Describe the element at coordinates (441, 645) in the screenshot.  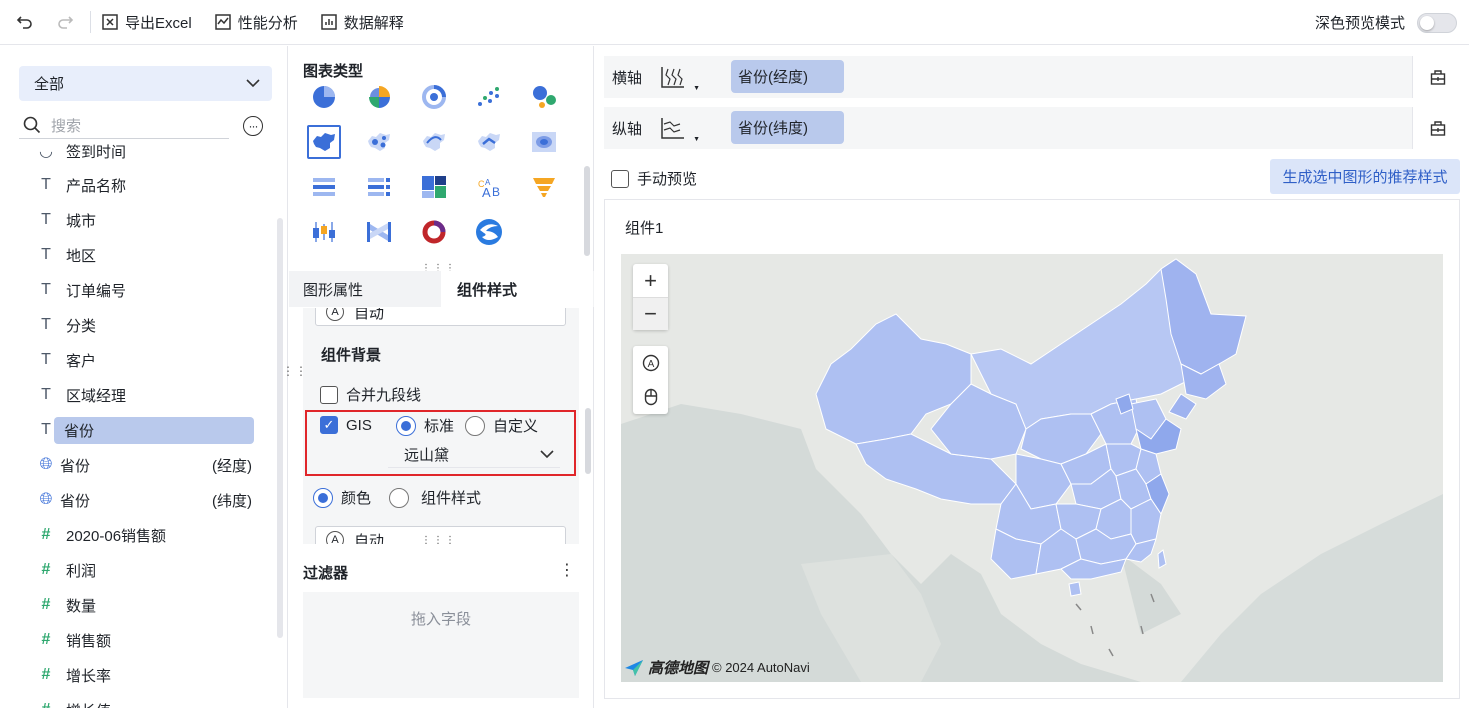
I see `filter-drop-zone: 拖入字段` at that location.